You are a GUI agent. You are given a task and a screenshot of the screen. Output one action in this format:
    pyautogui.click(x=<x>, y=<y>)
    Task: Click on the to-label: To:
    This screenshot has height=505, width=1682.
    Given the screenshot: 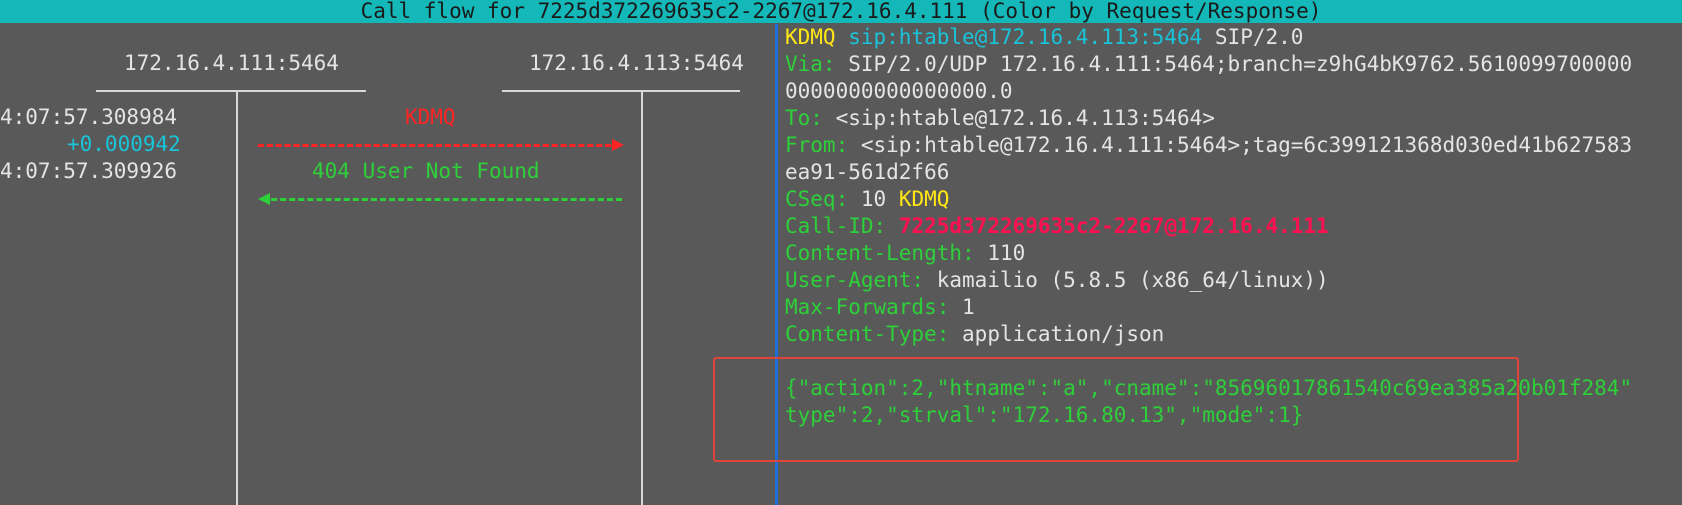 What is the action you would take?
    pyautogui.click(x=804, y=118)
    